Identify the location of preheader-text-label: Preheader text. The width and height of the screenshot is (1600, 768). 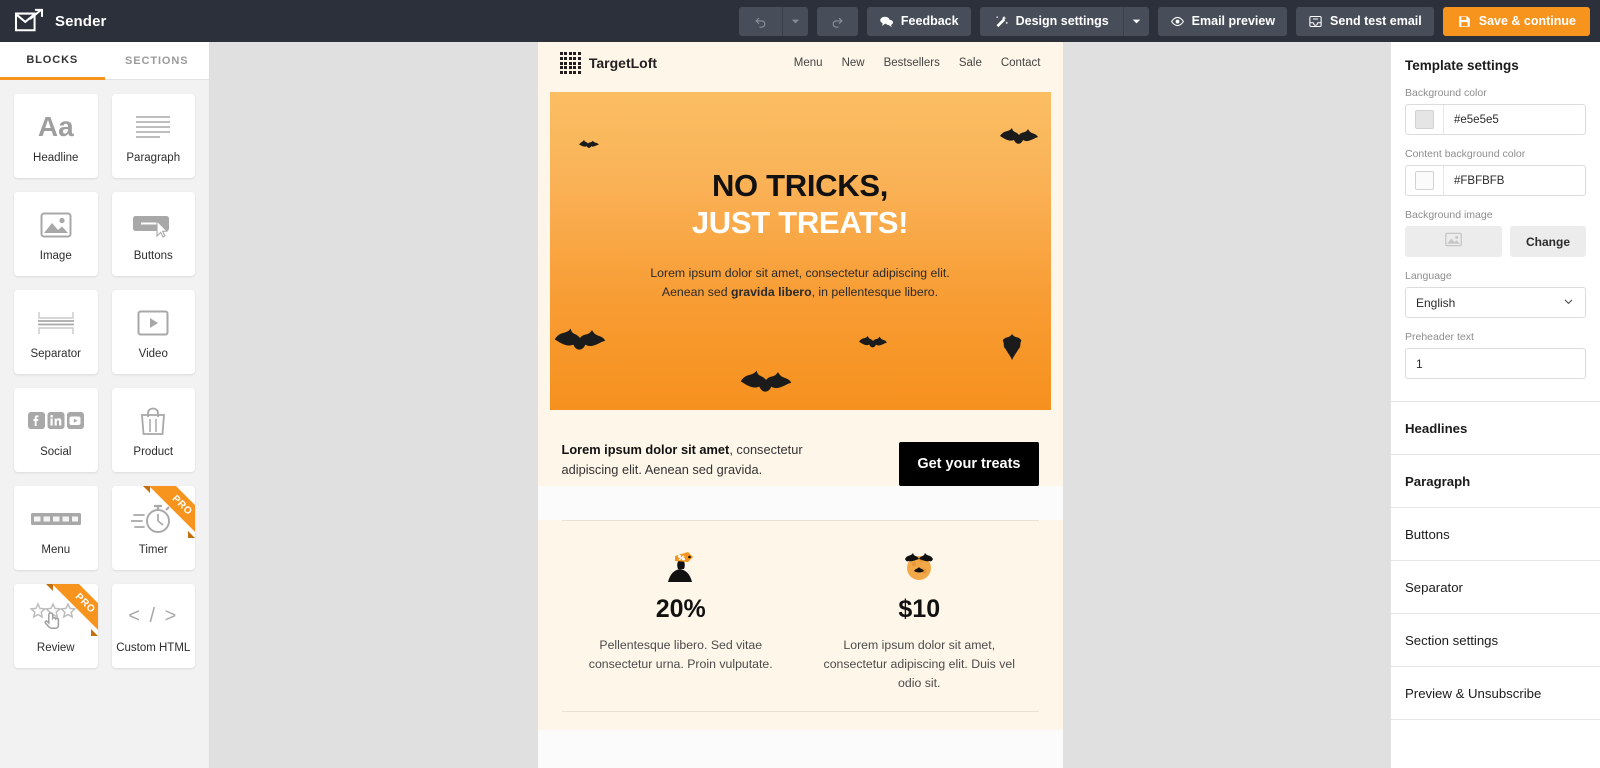
(1439, 337).